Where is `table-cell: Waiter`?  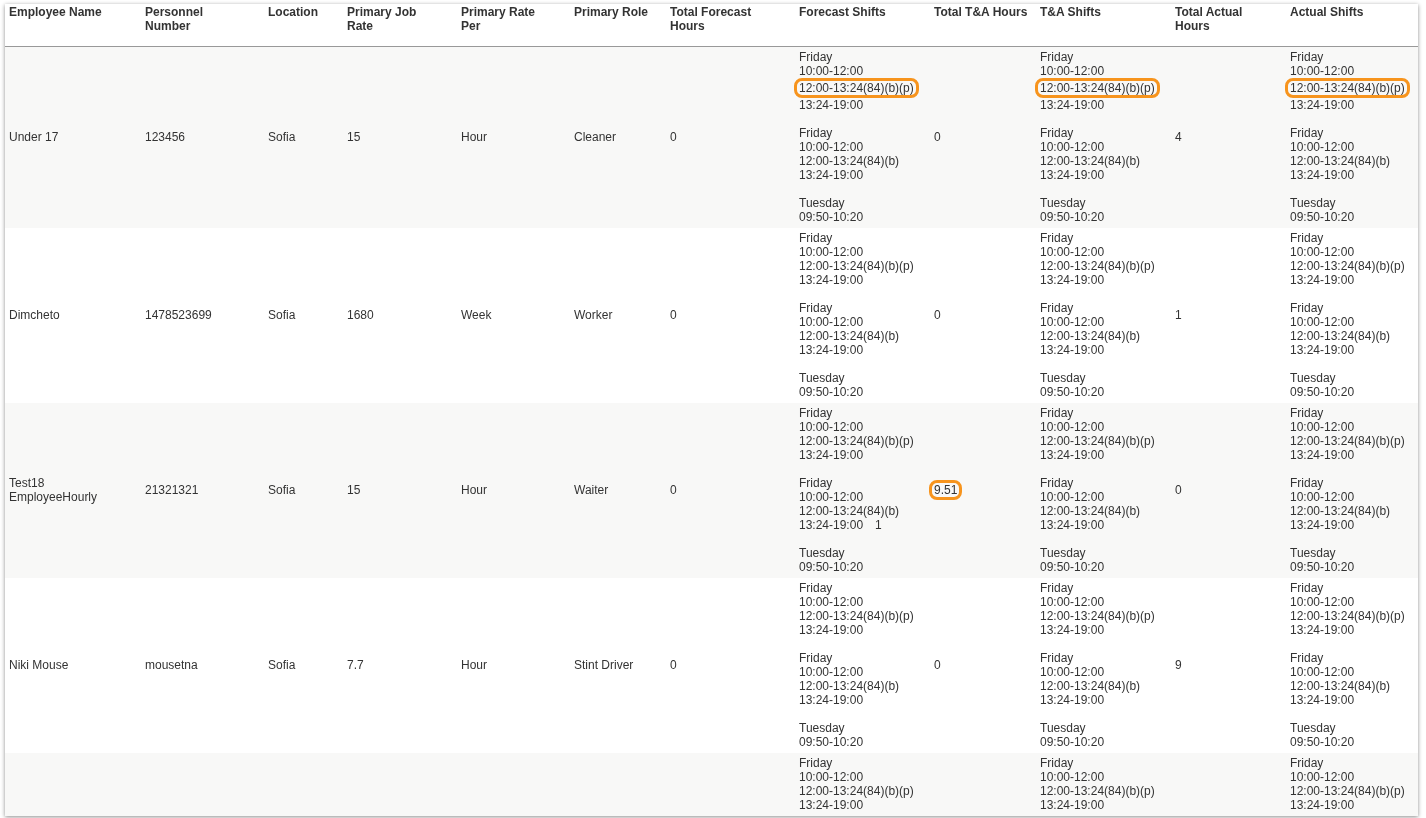 table-cell: Waiter is located at coordinates (591, 490).